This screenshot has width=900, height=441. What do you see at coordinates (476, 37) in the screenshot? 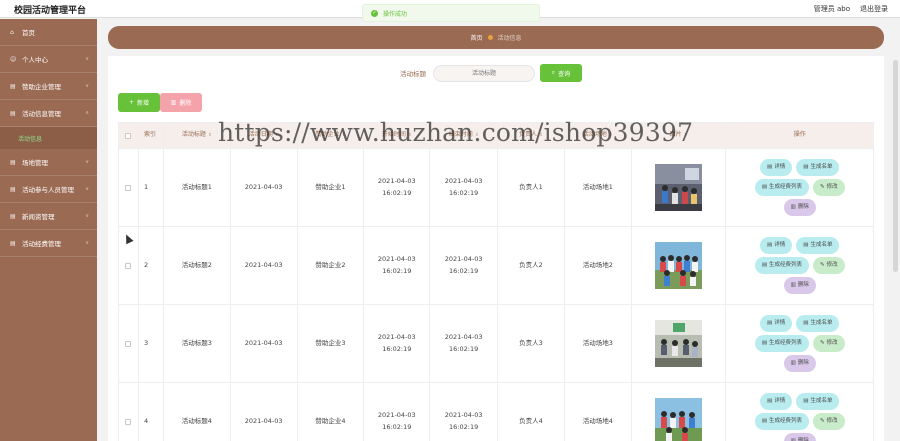
I see `breadcrumb-home: 首页` at bounding box center [476, 37].